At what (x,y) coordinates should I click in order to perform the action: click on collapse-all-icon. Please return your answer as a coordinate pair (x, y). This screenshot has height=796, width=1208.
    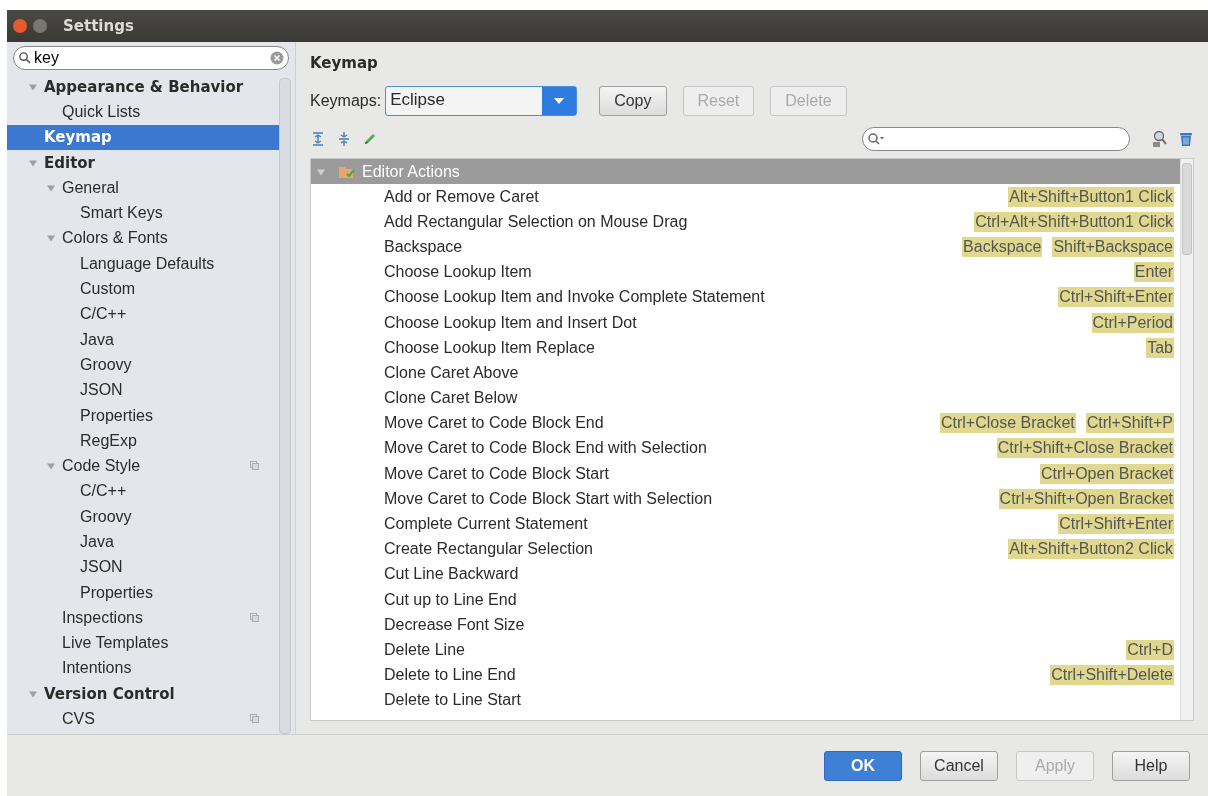
    Looking at the image, I should click on (344, 139).